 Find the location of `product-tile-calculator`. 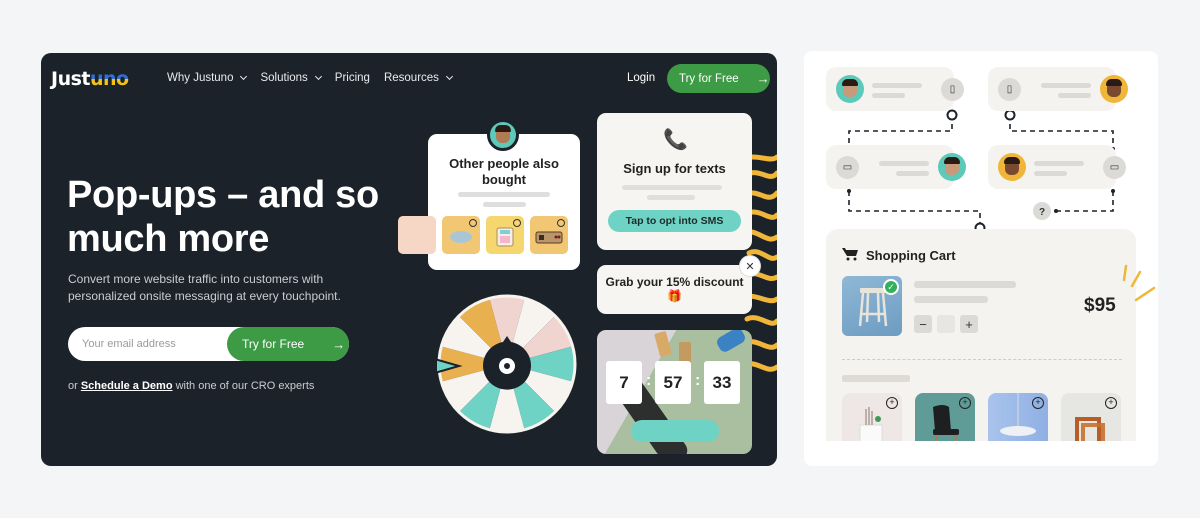

product-tile-calculator is located at coordinates (505, 235).